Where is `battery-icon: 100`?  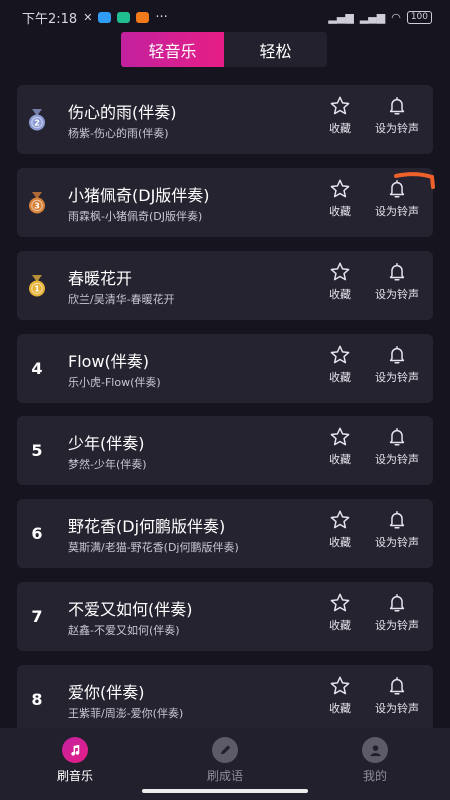 battery-icon: 100 is located at coordinates (419, 17).